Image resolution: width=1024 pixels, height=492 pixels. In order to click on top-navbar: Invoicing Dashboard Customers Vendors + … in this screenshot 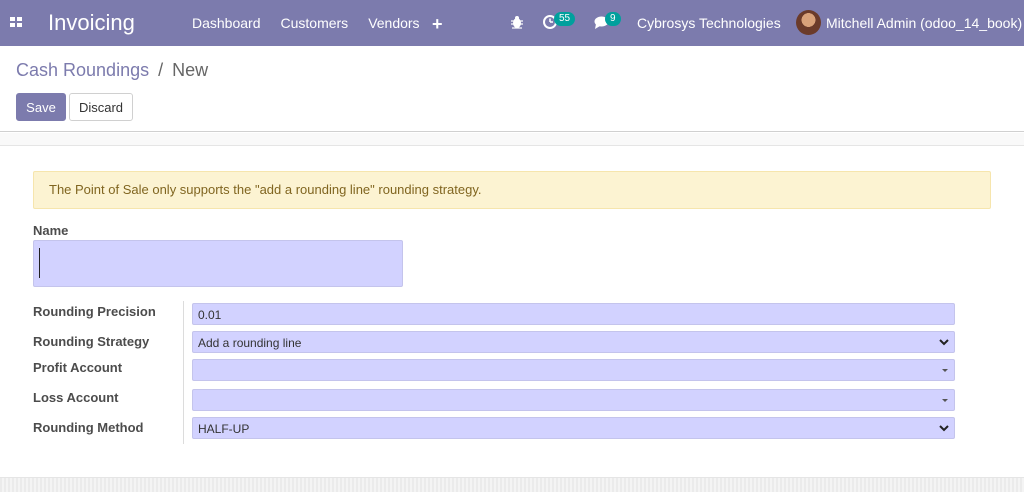, I will do `click(512, 23)`.